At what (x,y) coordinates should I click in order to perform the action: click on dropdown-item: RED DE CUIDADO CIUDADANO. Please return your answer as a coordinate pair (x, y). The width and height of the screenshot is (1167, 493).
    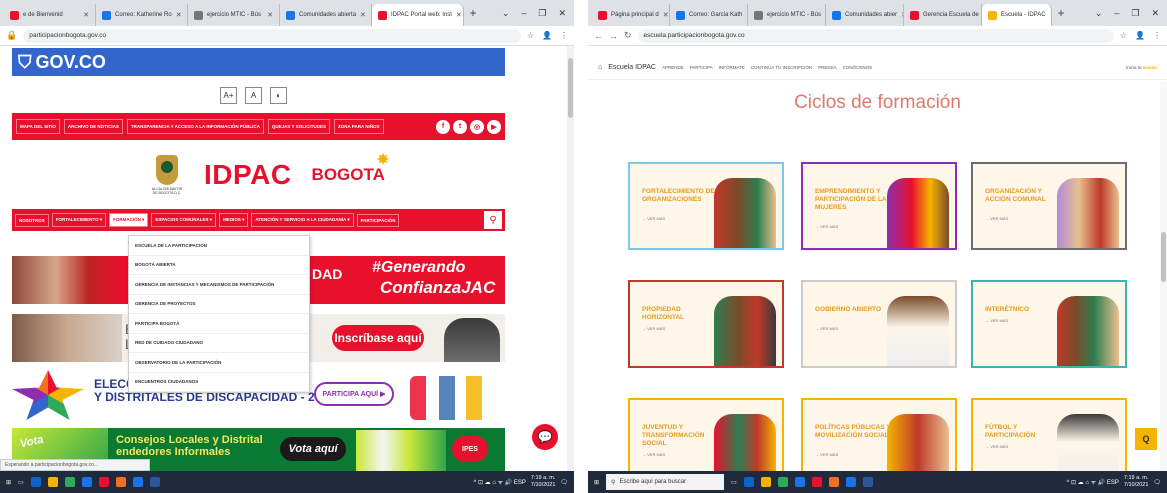
    Looking at the image, I should click on (219, 343).